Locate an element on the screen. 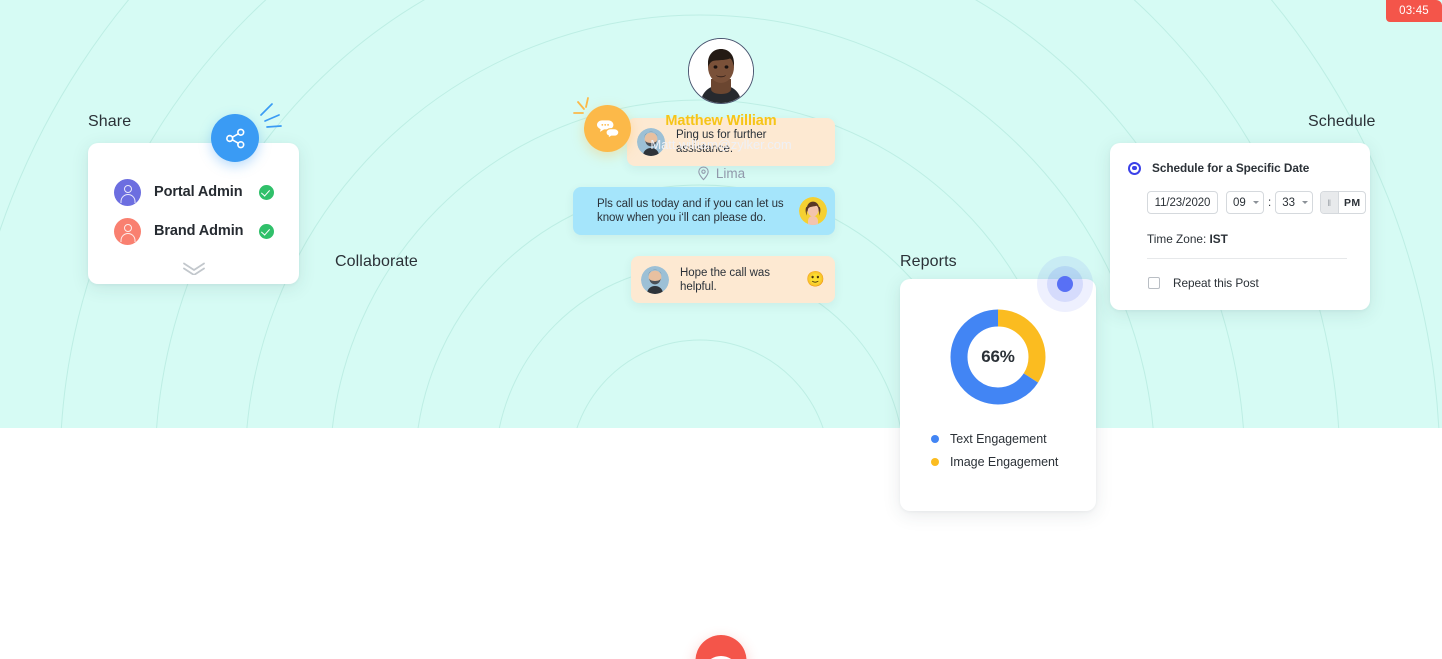 This screenshot has height=659, width=1442. timezone-value: IST is located at coordinates (1218, 239).